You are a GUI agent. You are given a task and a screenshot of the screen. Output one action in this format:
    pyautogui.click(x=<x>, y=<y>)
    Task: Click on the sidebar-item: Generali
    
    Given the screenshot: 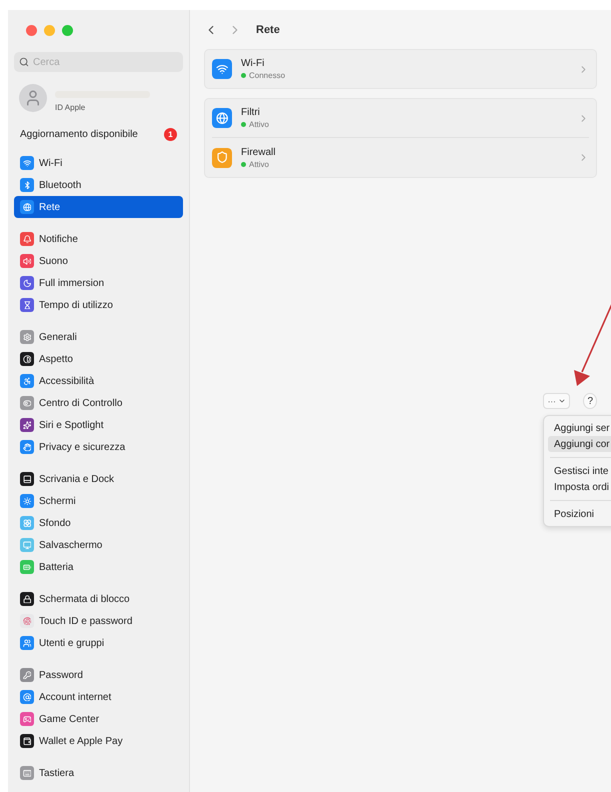 What is the action you would take?
    pyautogui.click(x=98, y=337)
    